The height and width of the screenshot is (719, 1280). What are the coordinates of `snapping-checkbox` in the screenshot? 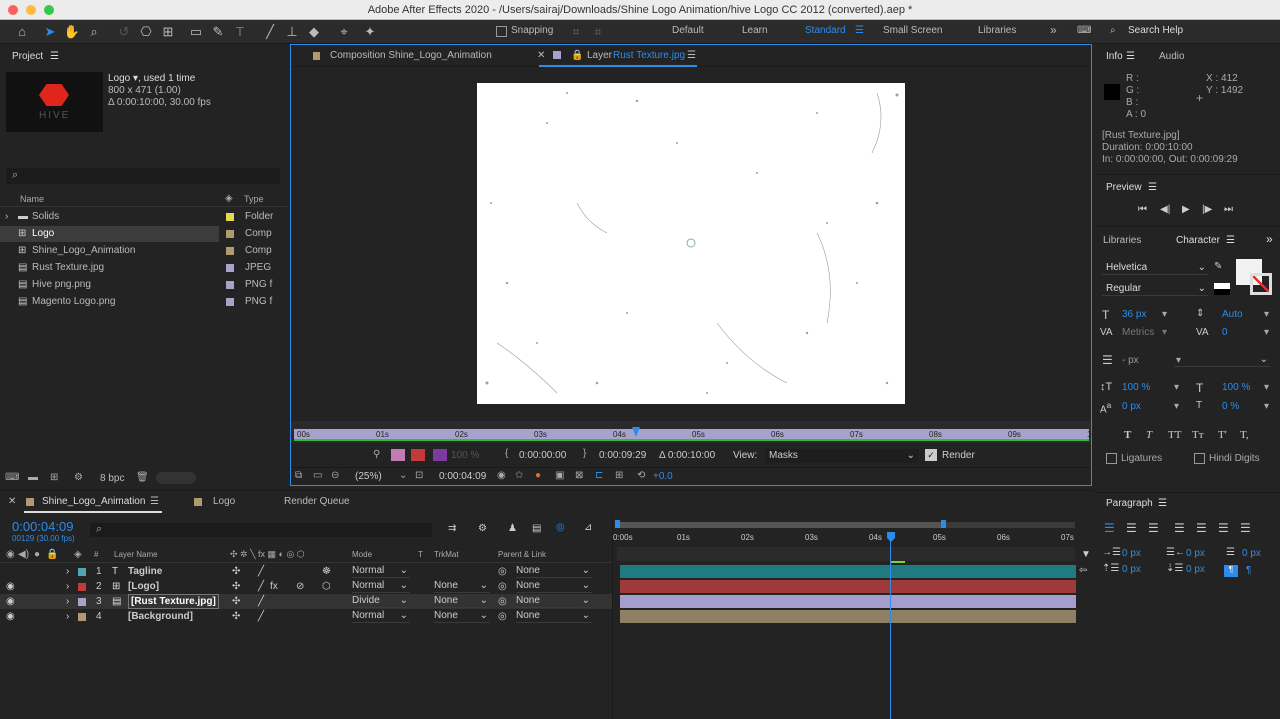 It's located at (501, 31).